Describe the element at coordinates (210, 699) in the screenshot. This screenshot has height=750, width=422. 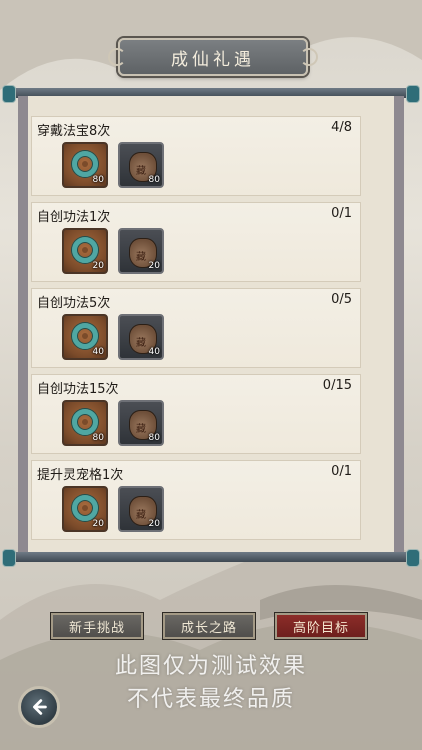
I see `watermark-line-2: 不代表最终品质` at that location.